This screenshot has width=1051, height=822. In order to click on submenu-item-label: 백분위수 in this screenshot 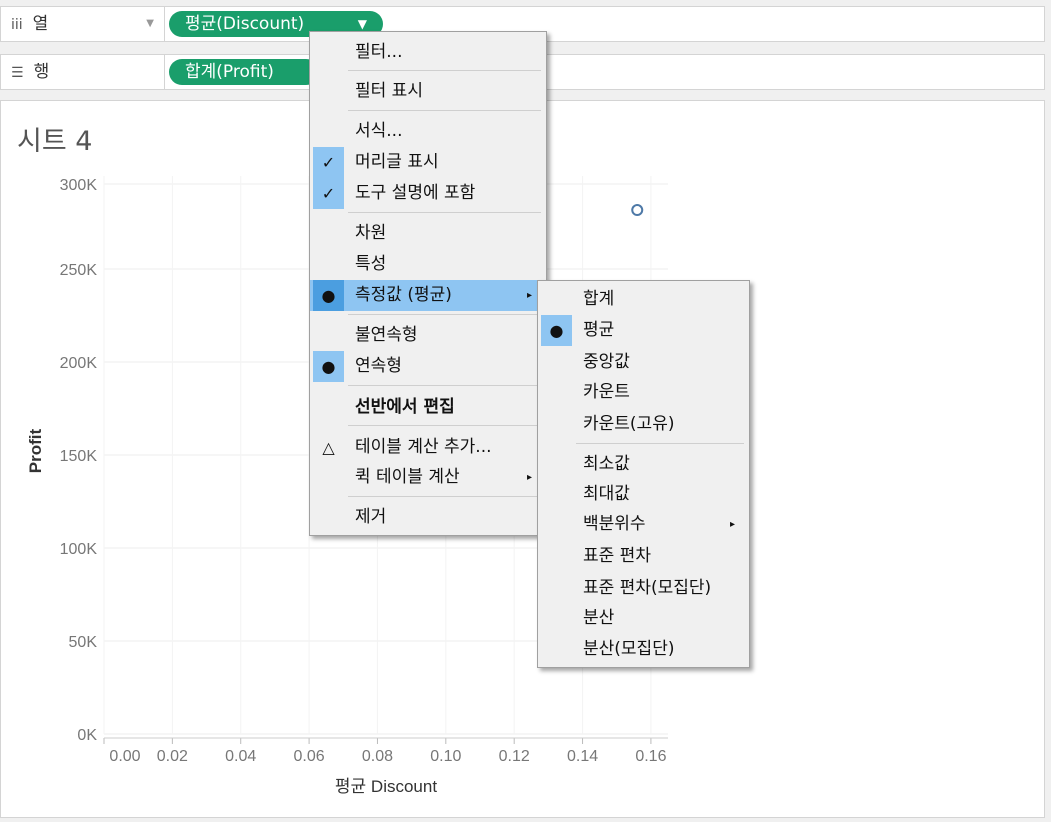, I will do `click(614, 524)`.